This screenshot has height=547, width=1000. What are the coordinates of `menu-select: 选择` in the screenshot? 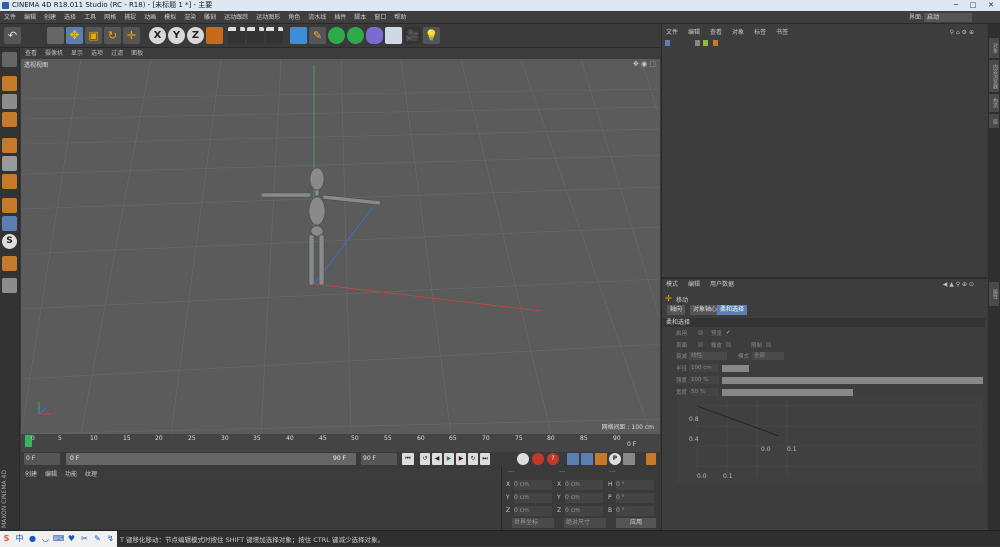 It's located at (70, 17).